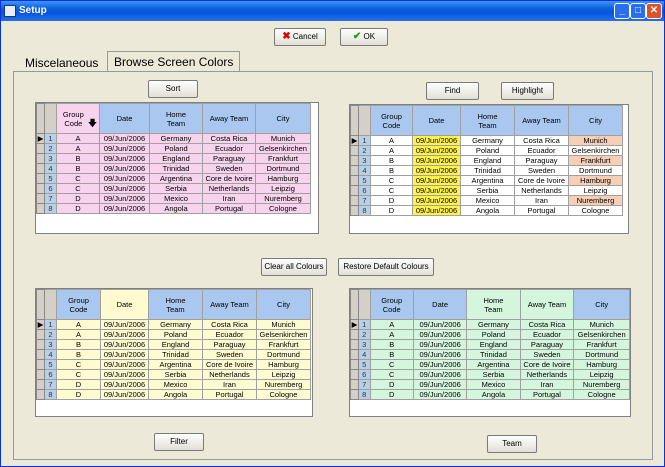  Describe the element at coordinates (490, 384) in the screenshot. I see `table-row: 7 D 09/Jun/2006 Mexico Iran Nuremberg` at that location.